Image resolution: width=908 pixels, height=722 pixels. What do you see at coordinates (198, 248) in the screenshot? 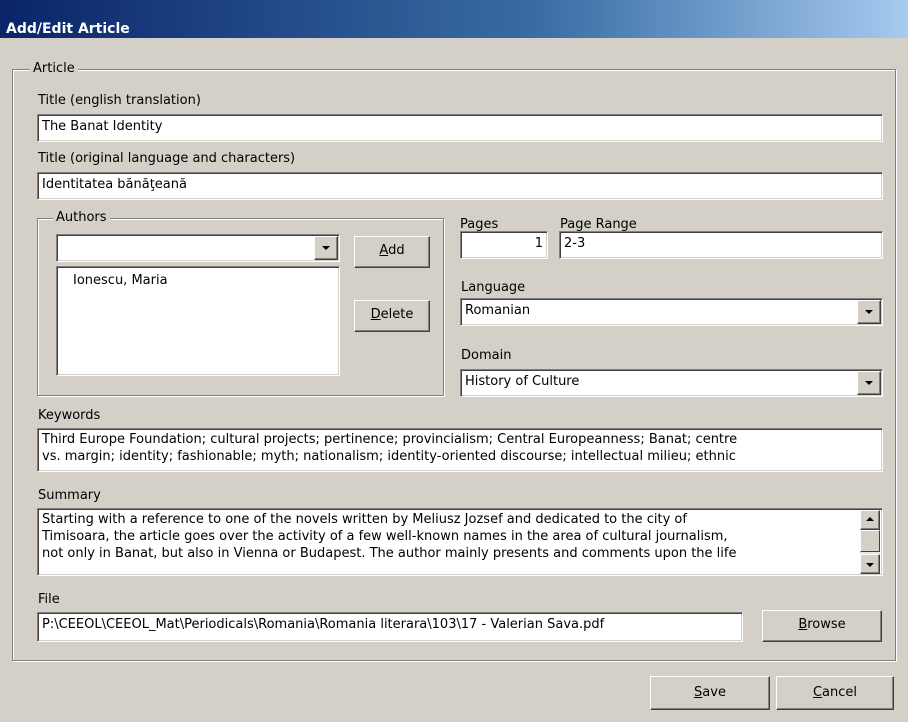
I see `authors-combo` at bounding box center [198, 248].